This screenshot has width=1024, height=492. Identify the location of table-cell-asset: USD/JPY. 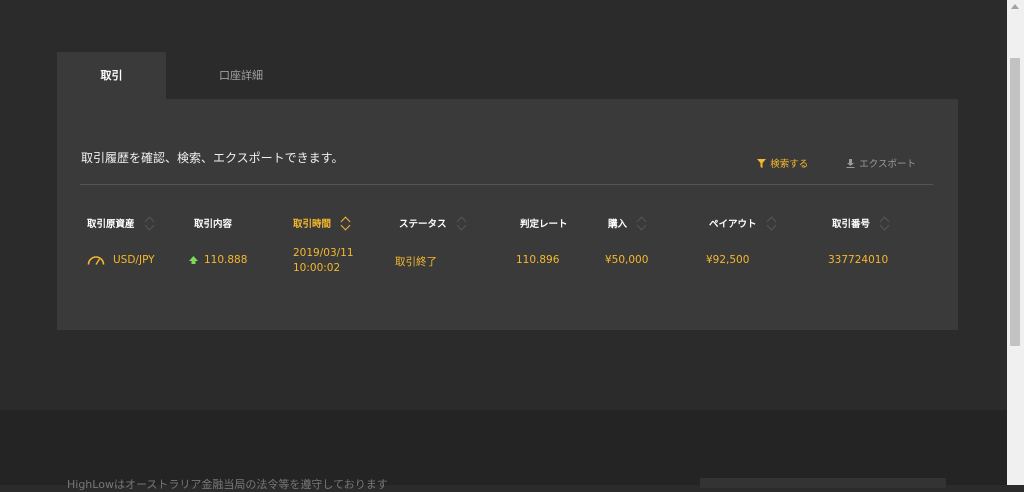
(121, 260).